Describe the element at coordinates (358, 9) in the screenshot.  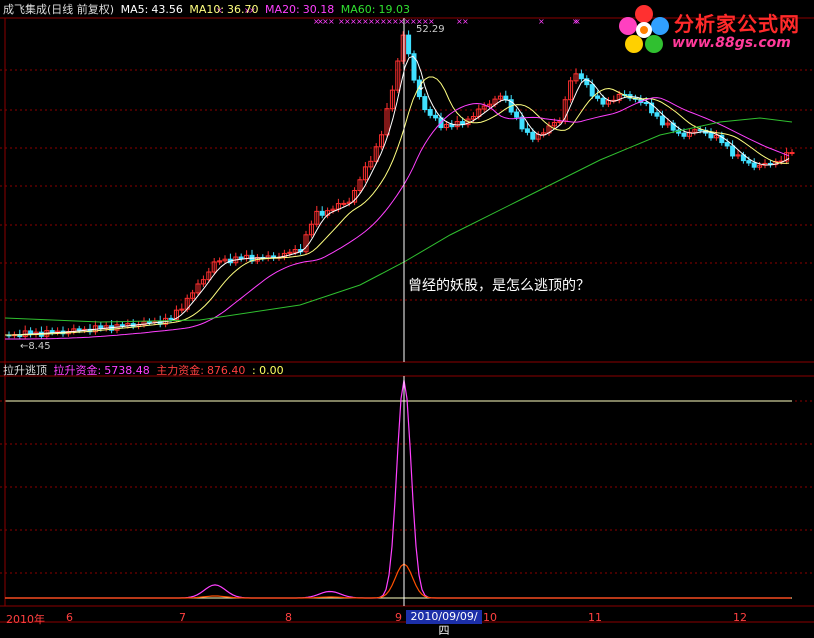
I see `ma60-label: MA60:` at that location.